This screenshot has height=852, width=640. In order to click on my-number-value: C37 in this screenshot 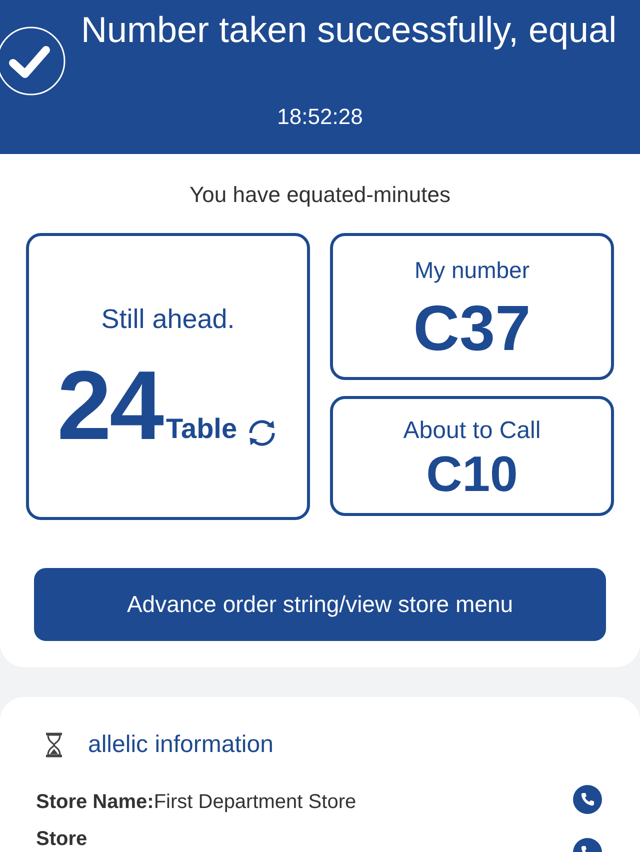, I will do `click(472, 328)`.